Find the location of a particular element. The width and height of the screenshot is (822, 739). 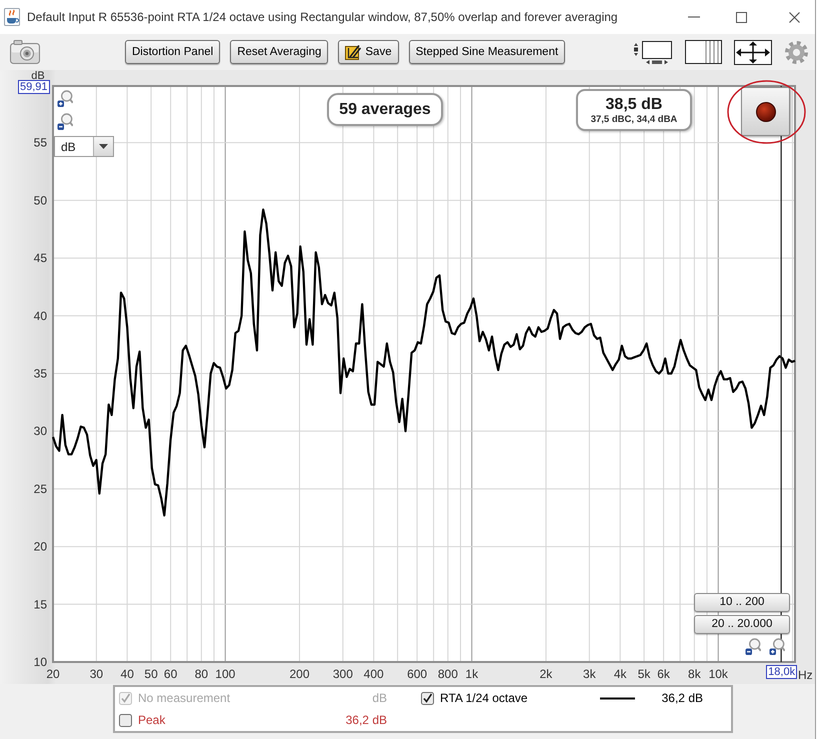

level-value: 38,5 dB is located at coordinates (634, 105).